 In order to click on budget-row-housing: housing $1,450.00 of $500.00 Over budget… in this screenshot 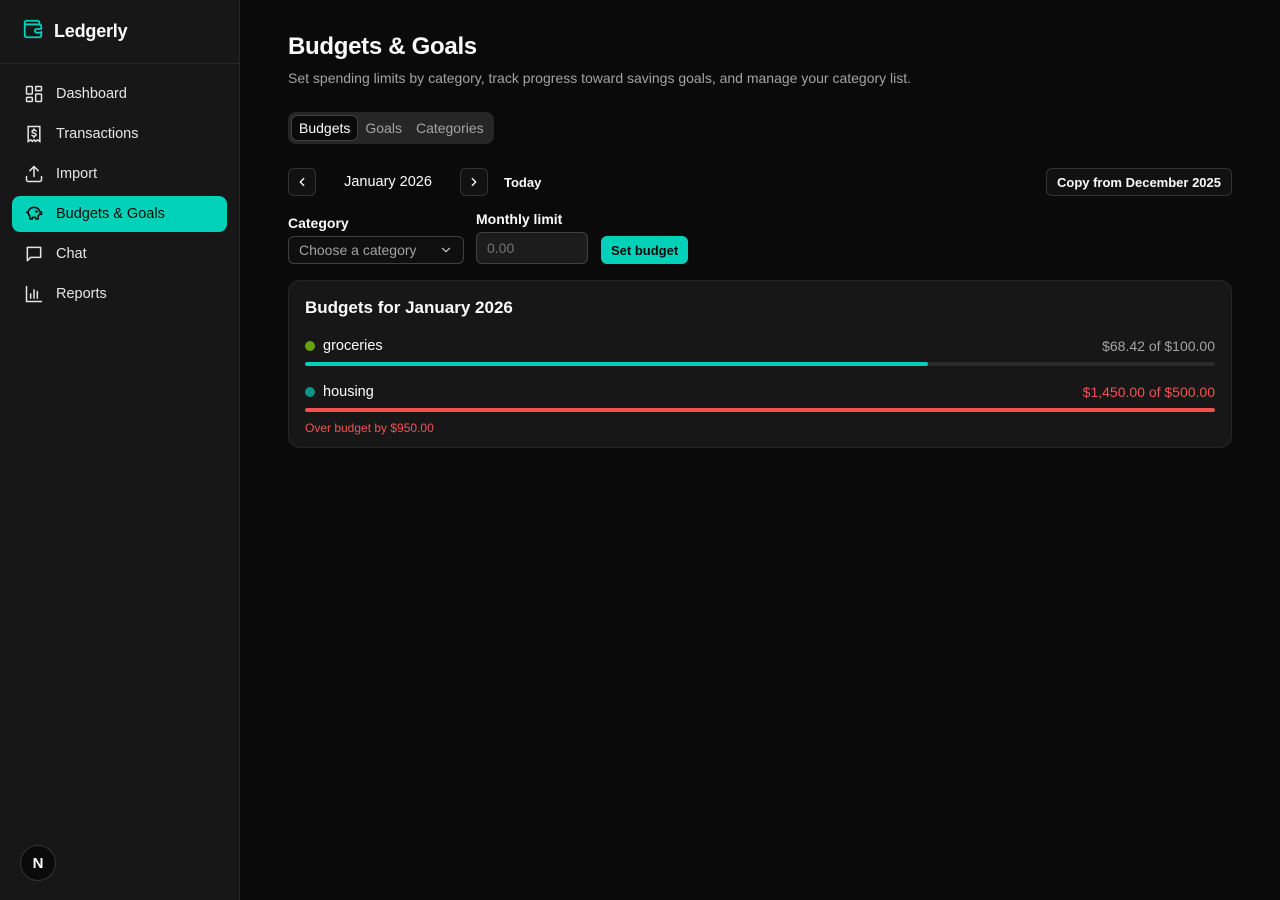, I will do `click(760, 408)`.